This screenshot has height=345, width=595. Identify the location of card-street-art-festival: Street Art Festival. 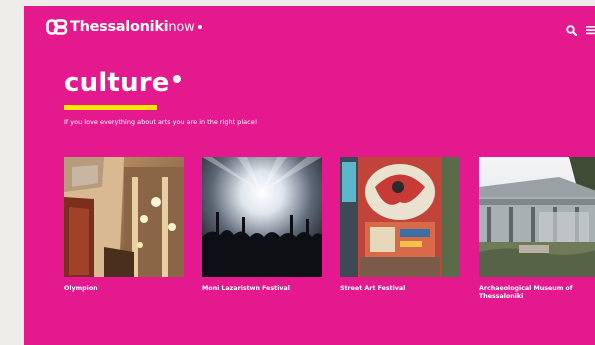
(400, 225).